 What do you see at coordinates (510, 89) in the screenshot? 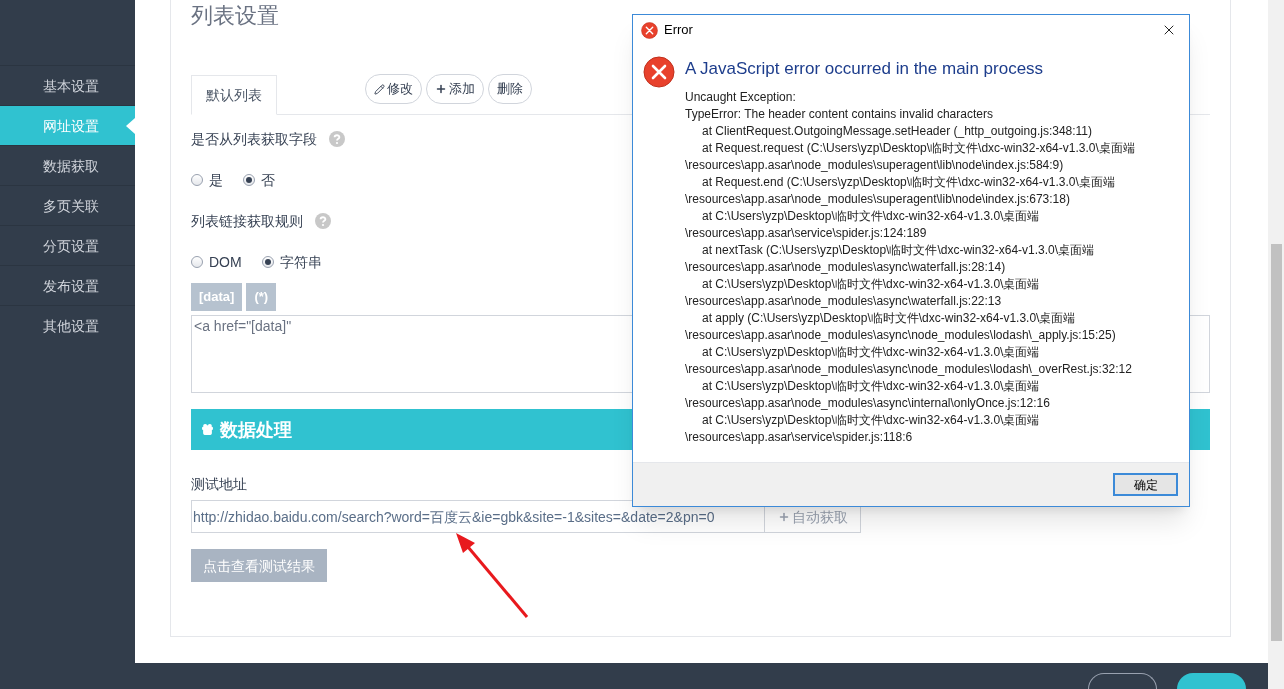
I see `action-button: 删除` at bounding box center [510, 89].